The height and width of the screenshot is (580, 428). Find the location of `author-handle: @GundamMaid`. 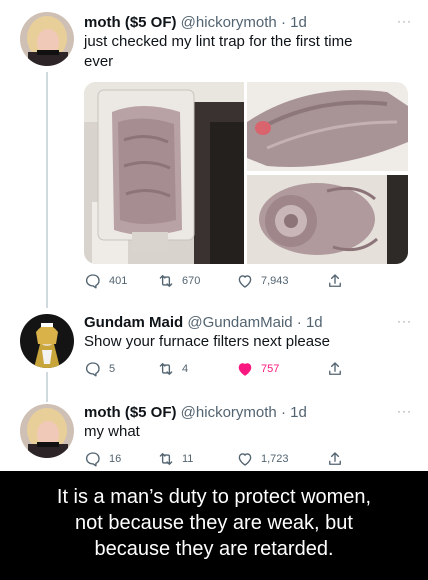

author-handle: @GundamMaid is located at coordinates (239, 322).